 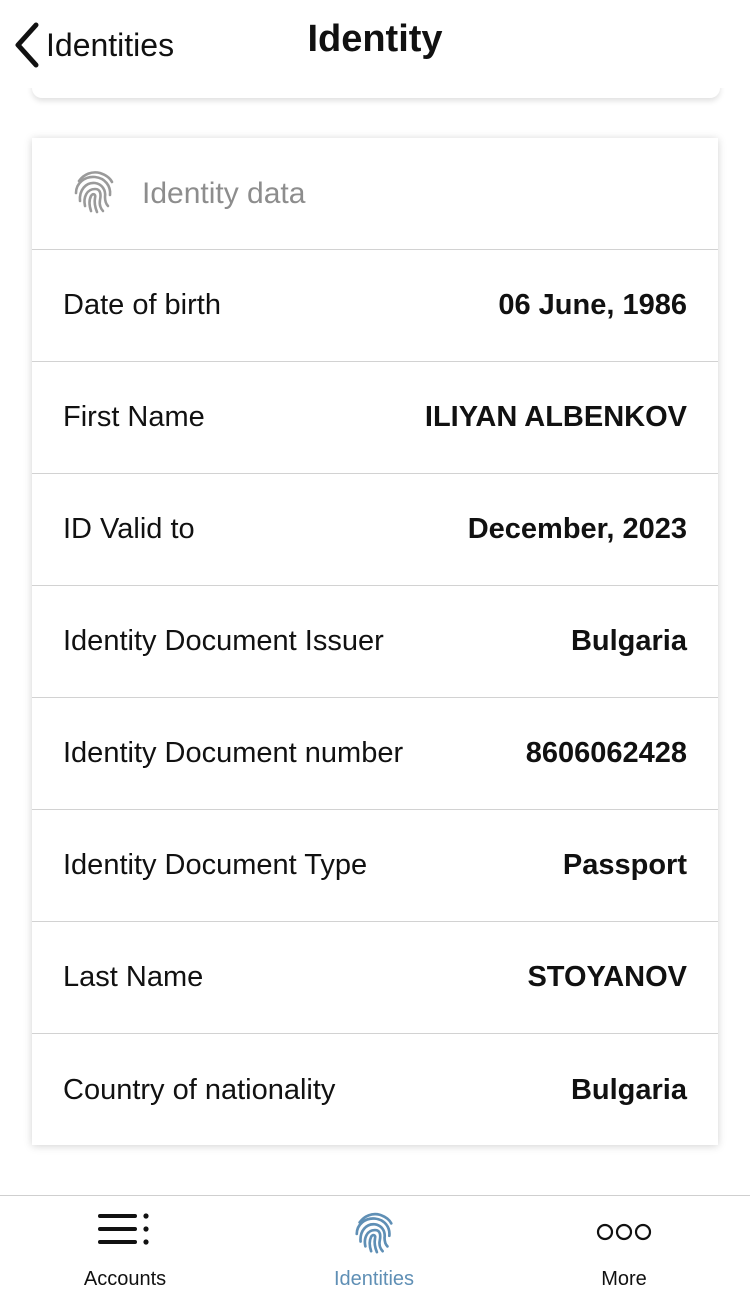 I want to click on tab-identities: Identities, so click(x=374, y=1245).